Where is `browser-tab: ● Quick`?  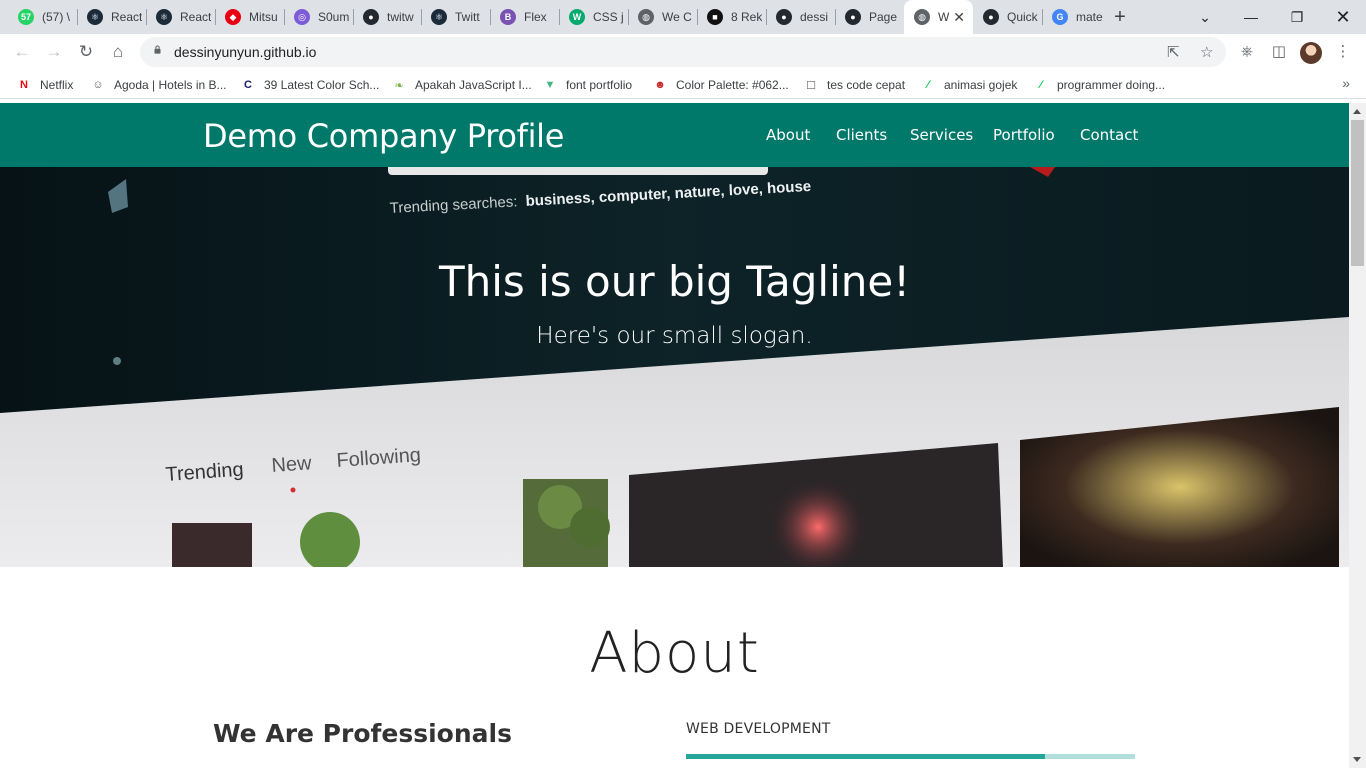 browser-tab: ● Quick is located at coordinates (1007, 17).